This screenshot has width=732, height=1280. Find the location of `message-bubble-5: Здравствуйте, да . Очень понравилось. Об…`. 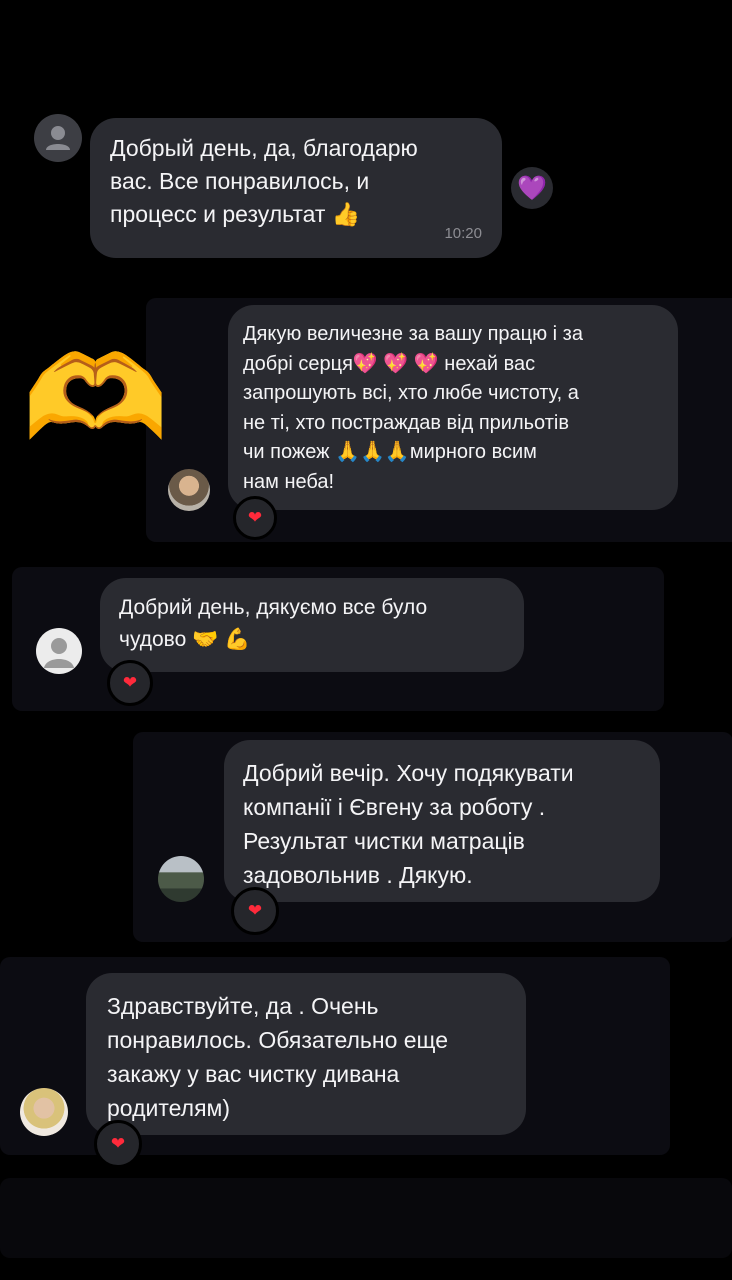

message-bubble-5: Здравствуйте, да . Очень понравилось. Об… is located at coordinates (306, 1054).